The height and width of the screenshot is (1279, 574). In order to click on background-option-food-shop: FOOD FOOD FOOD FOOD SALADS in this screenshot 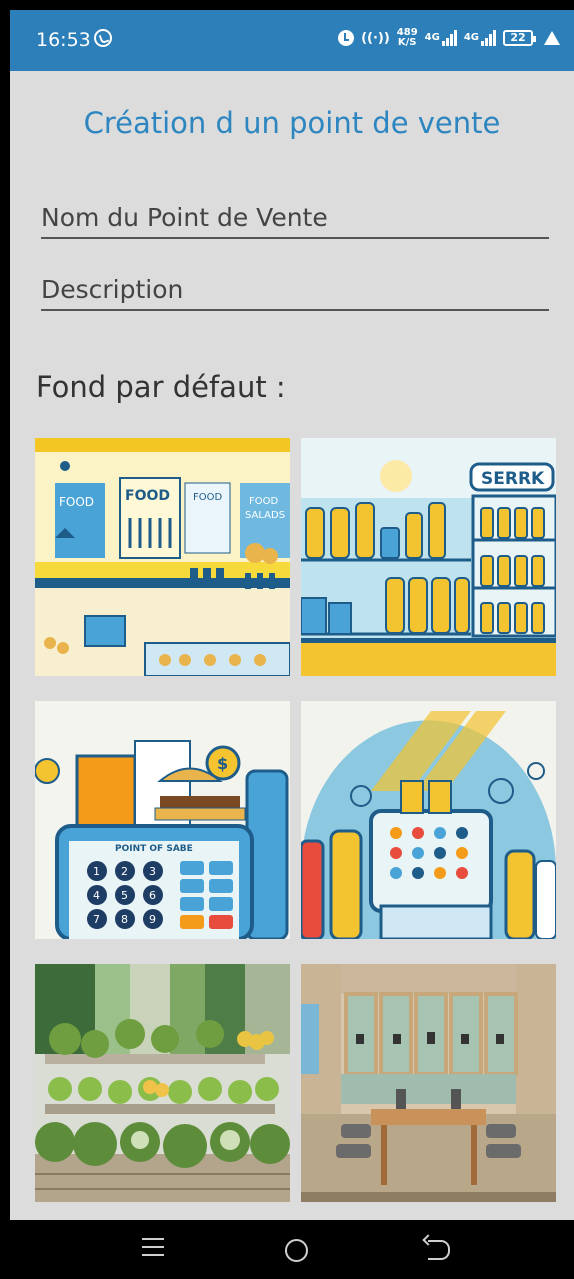, I will do `click(162, 557)`.